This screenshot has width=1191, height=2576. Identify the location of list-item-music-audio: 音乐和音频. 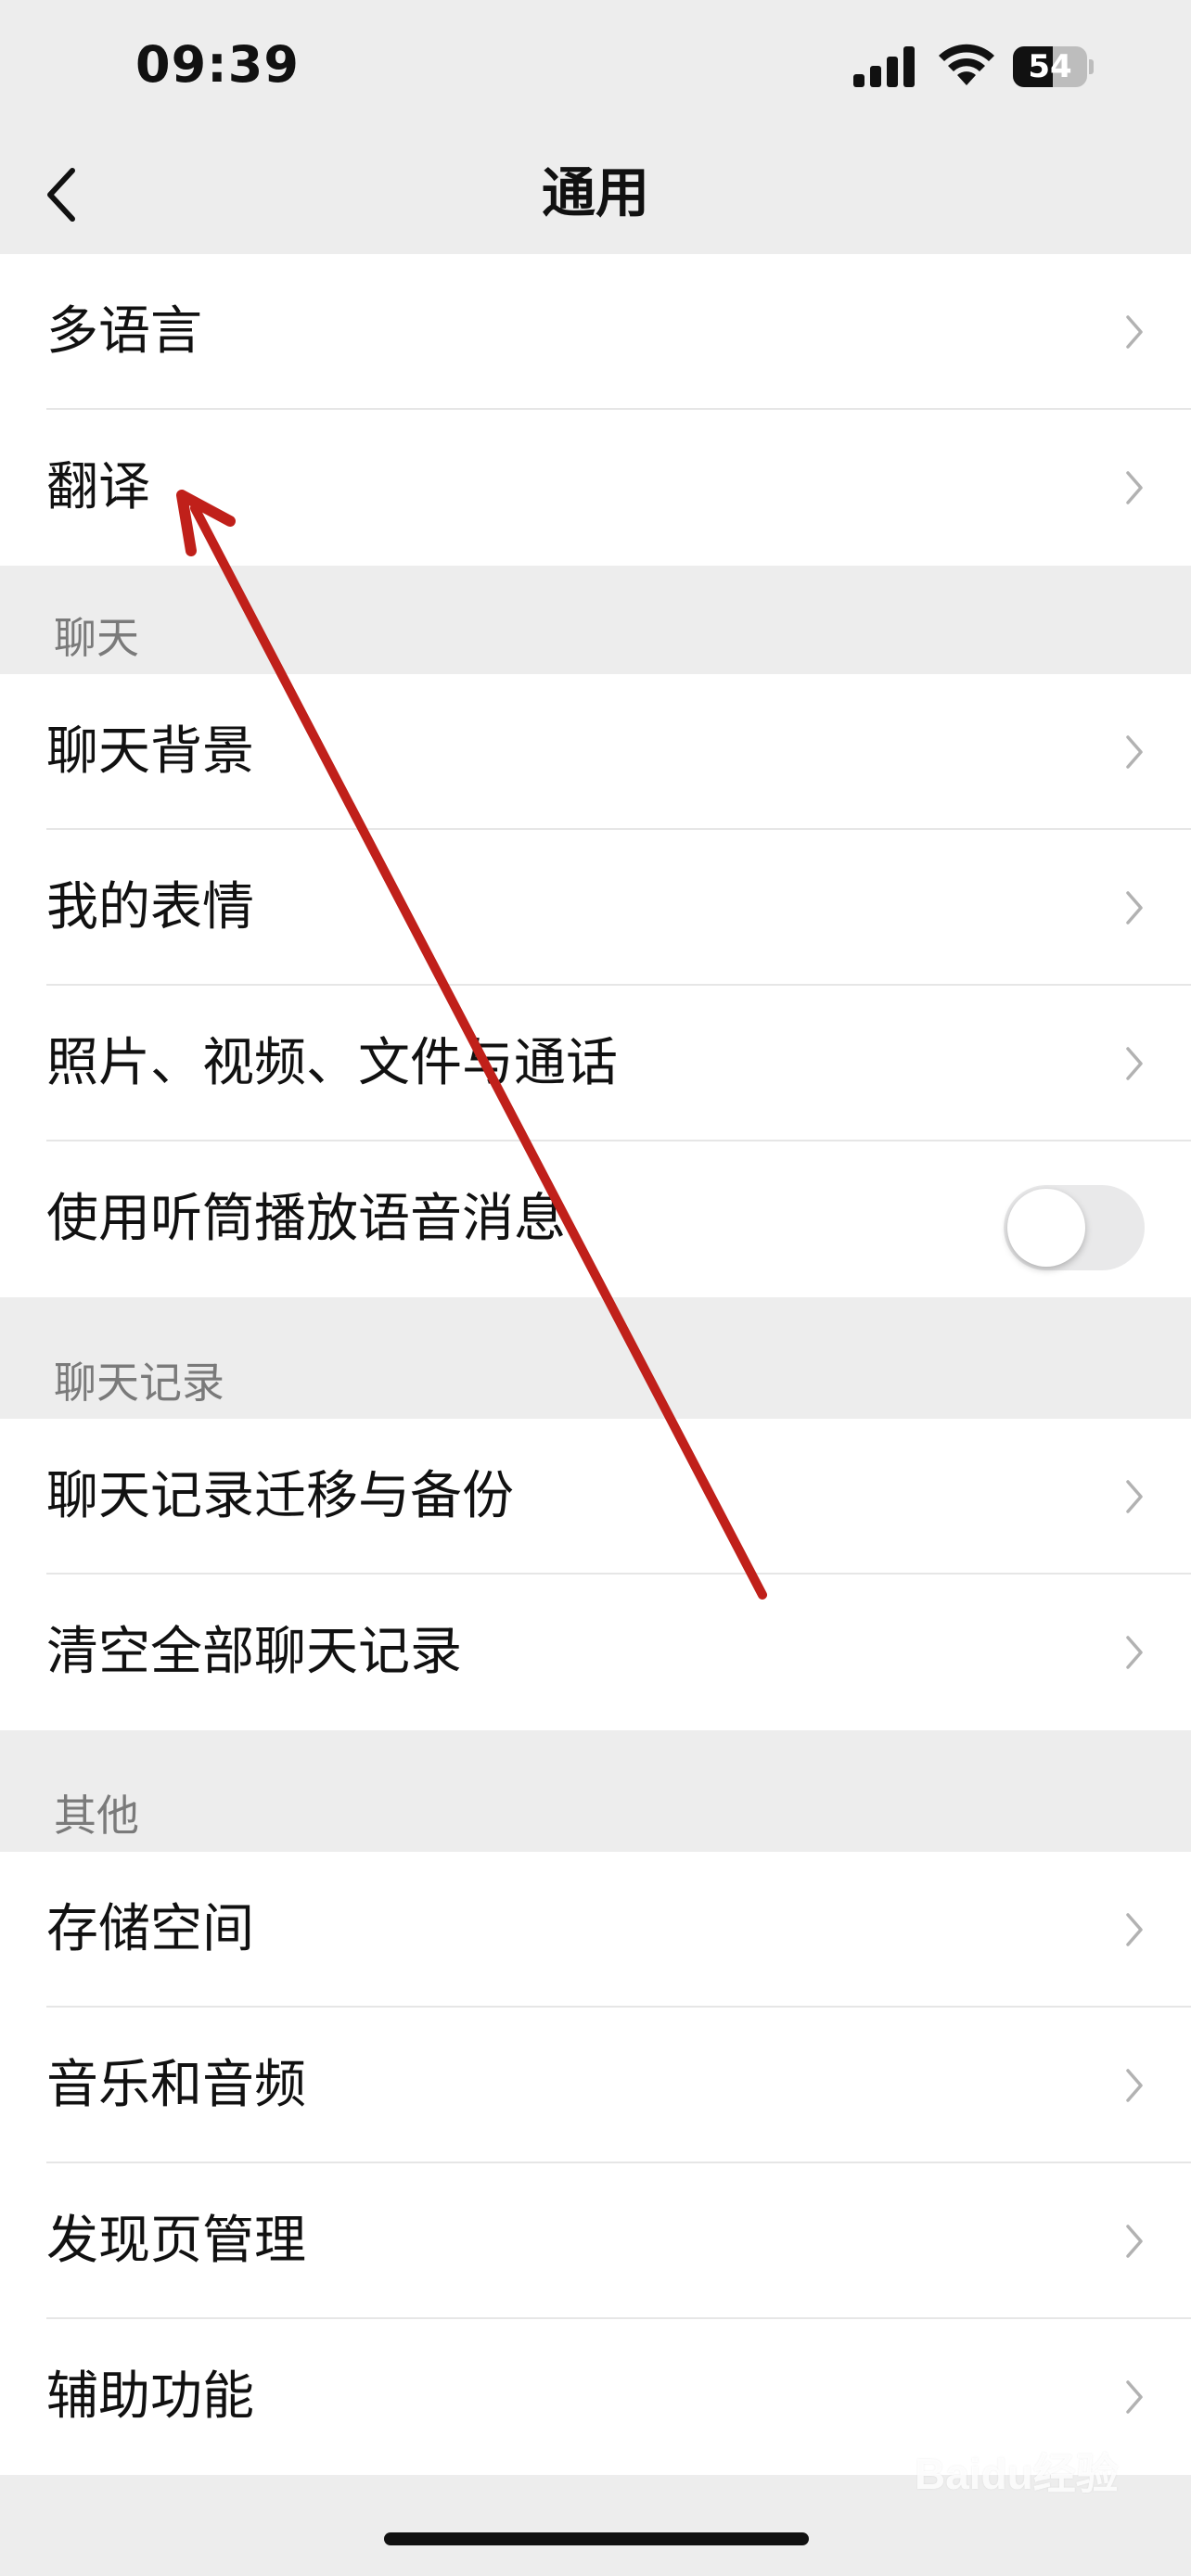
(595, 2085).